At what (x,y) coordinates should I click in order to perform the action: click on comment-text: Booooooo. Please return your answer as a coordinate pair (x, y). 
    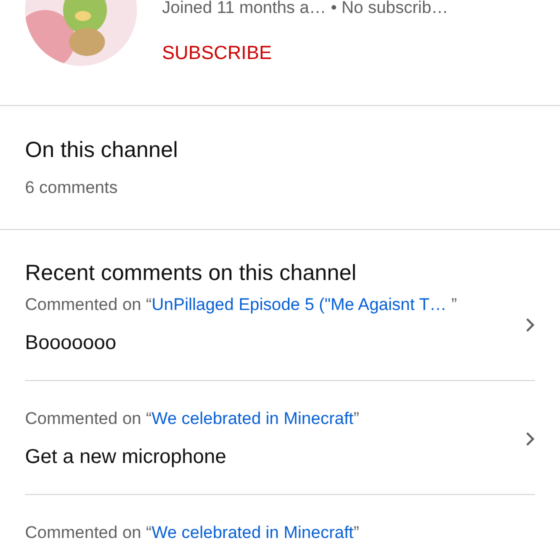
    Looking at the image, I should click on (71, 343).